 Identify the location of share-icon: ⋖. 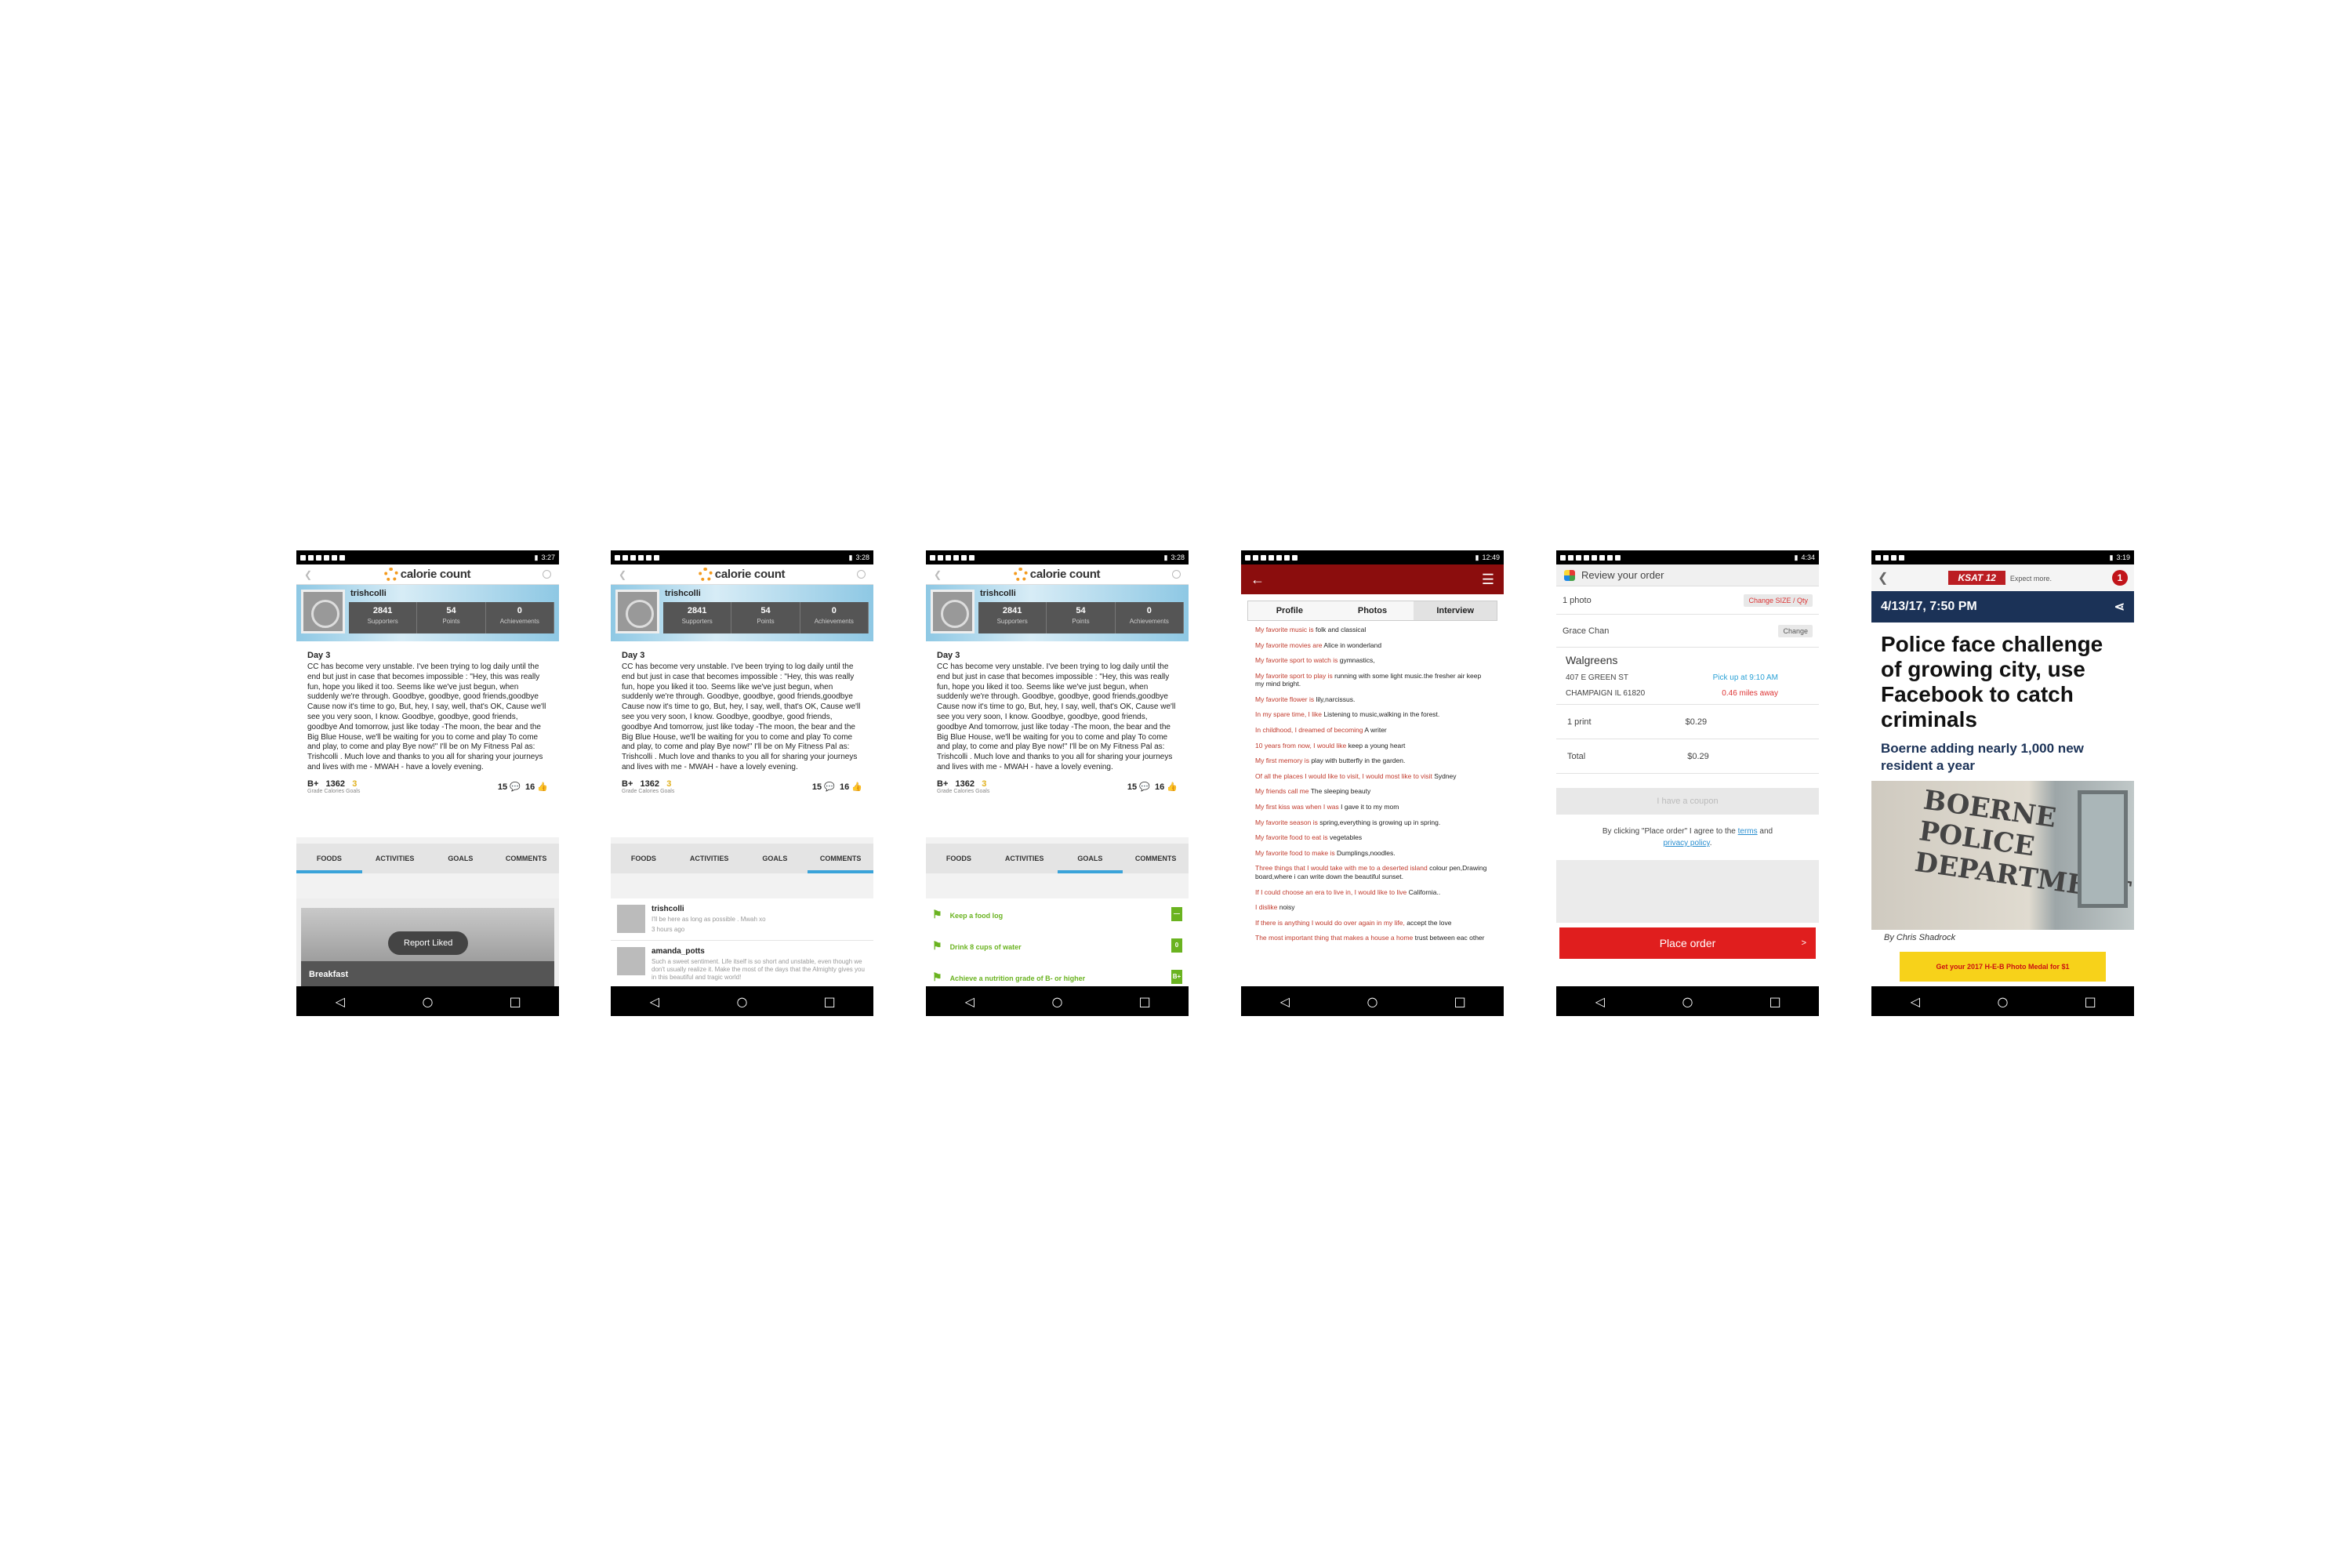
(2119, 607).